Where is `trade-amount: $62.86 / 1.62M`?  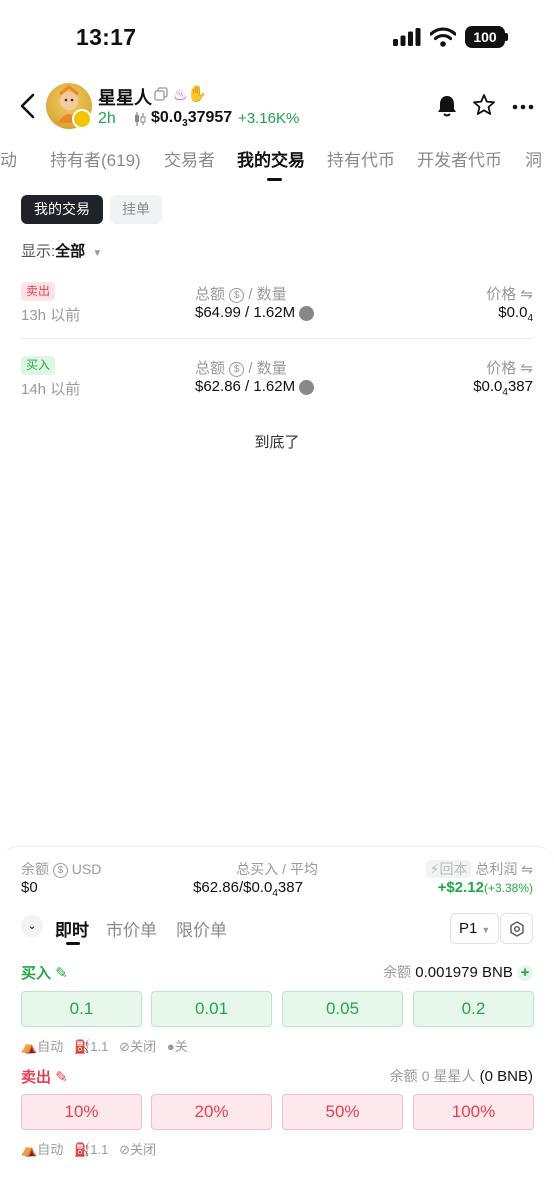 trade-amount: $62.86 / 1.62M is located at coordinates (255, 386).